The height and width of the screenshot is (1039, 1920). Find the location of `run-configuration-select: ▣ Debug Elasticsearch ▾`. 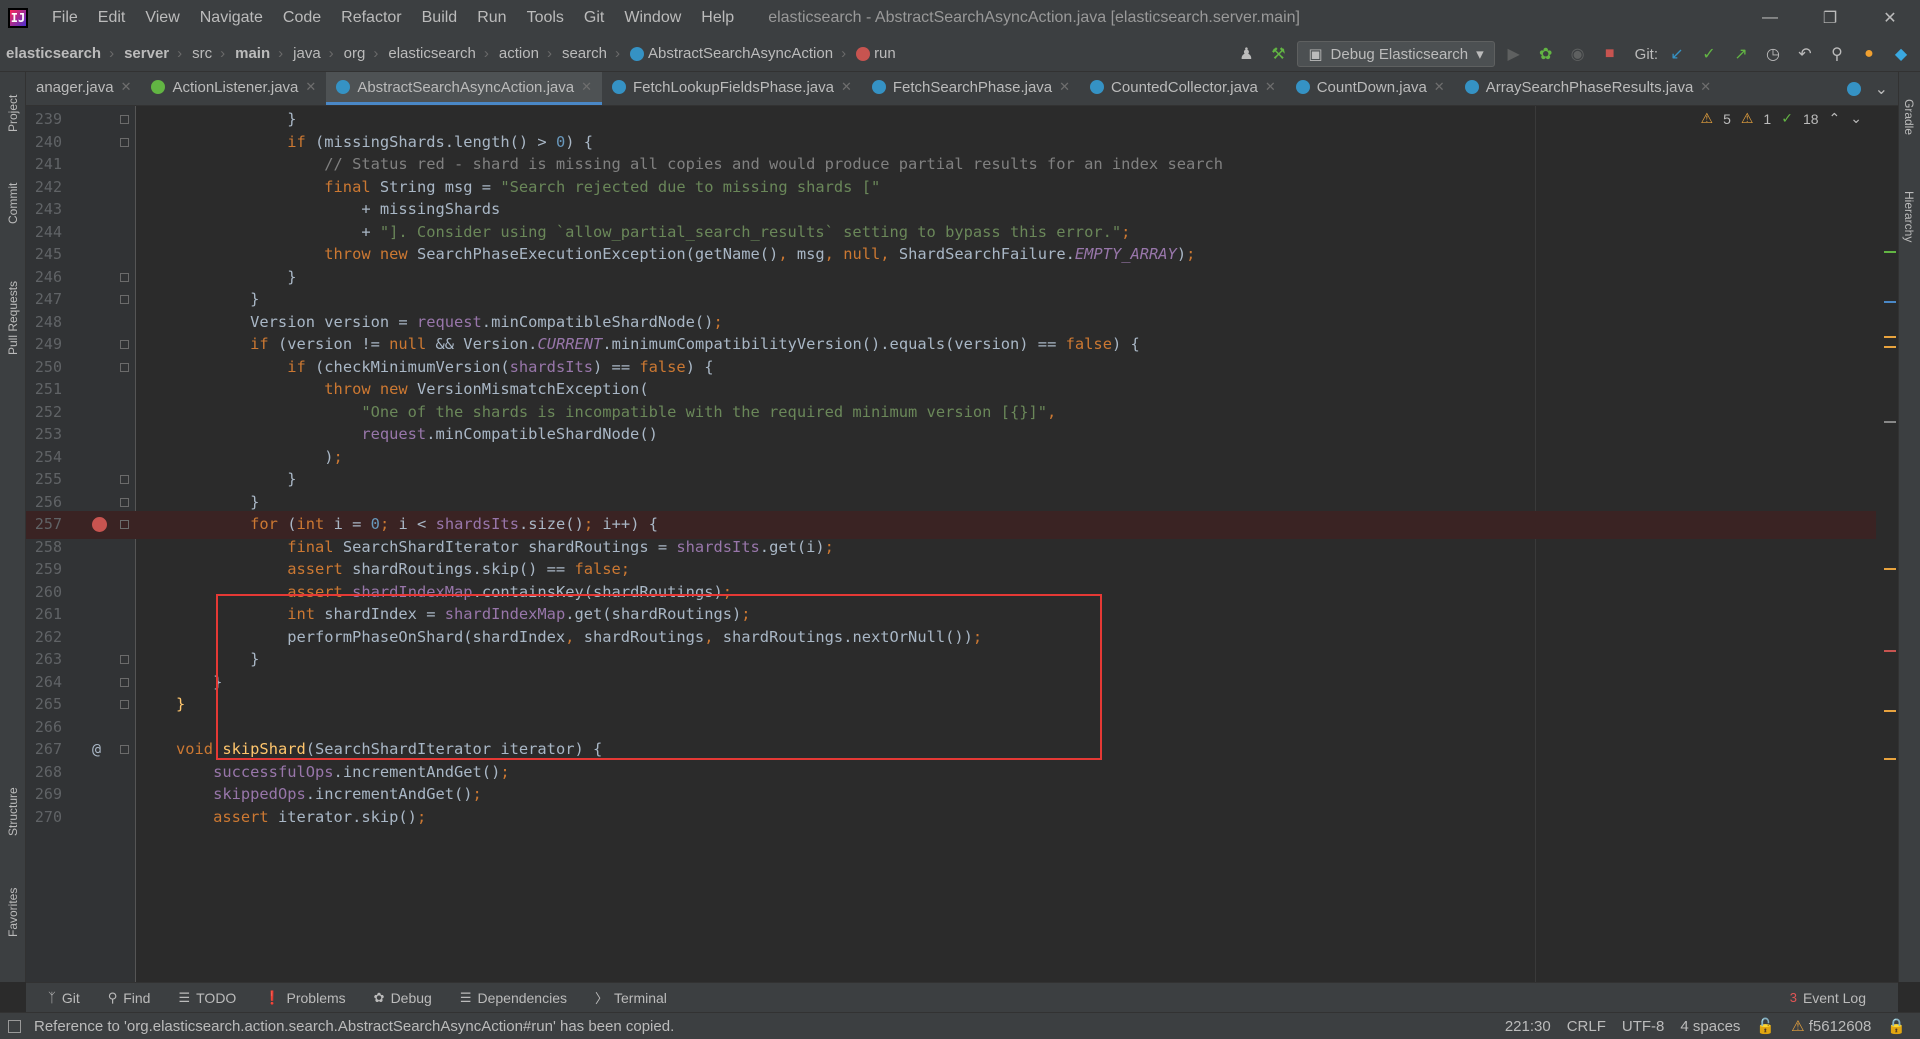

run-configuration-select: ▣ Debug Elasticsearch ▾ is located at coordinates (1396, 54).